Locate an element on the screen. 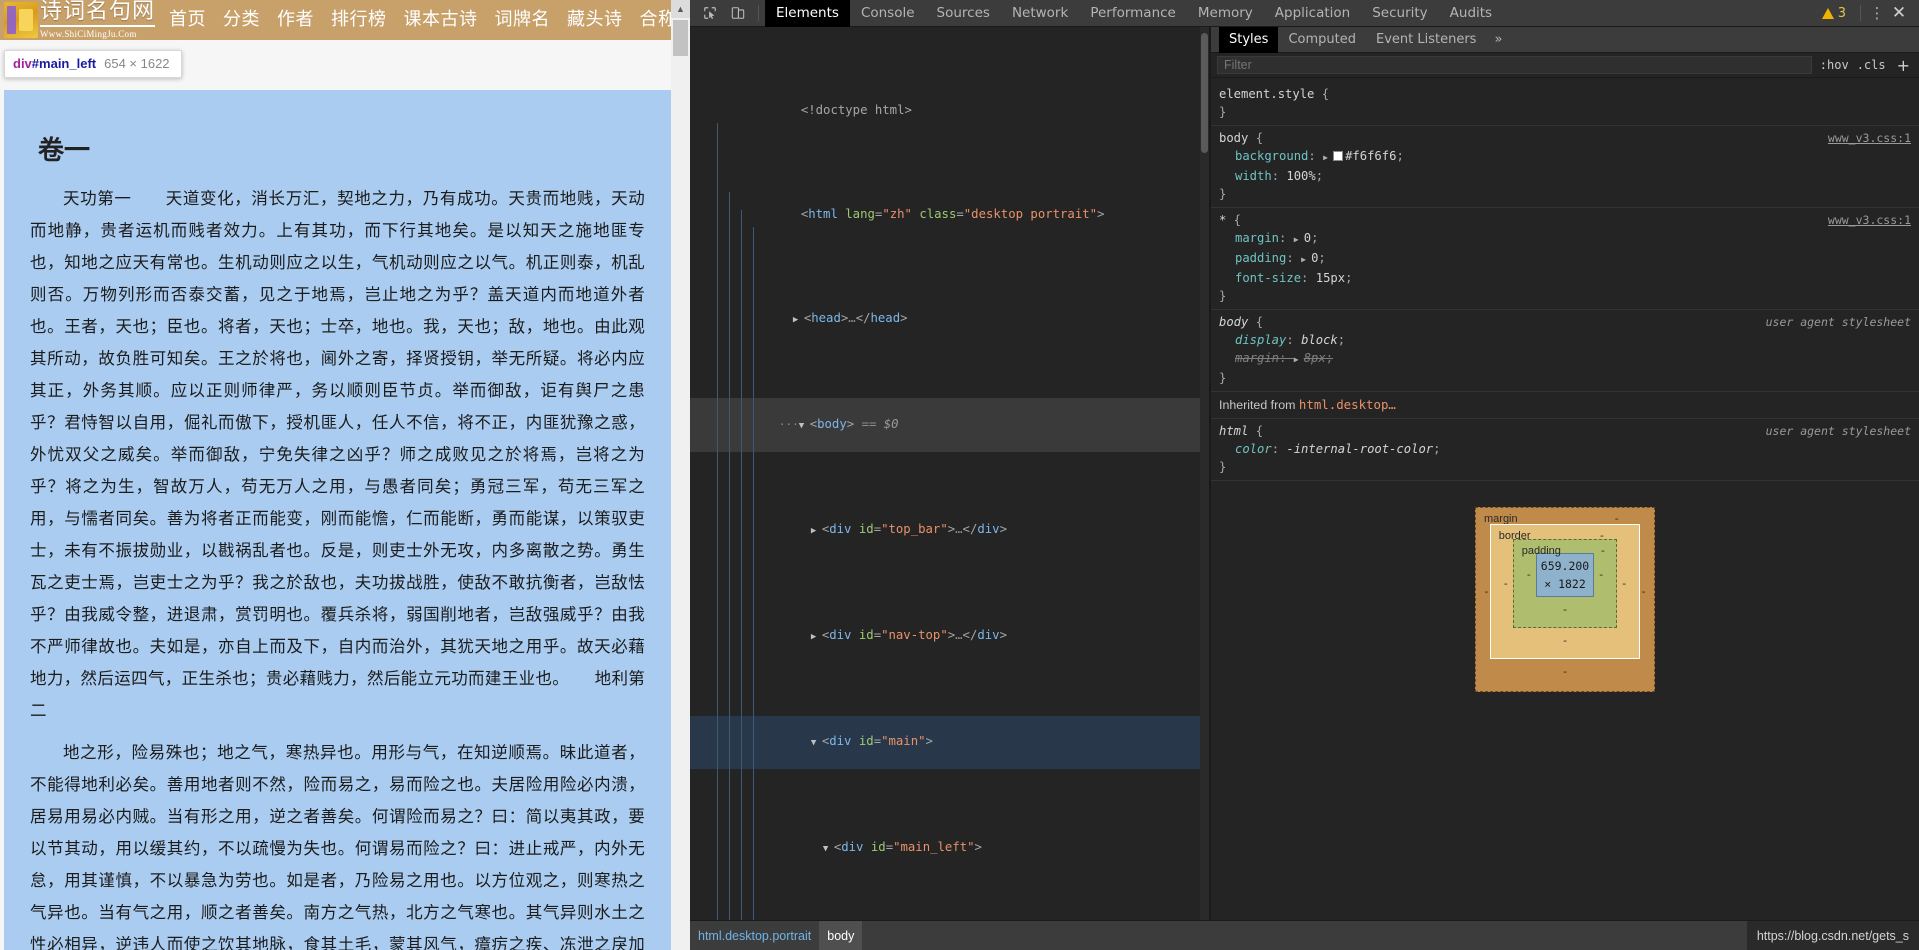  dom-tree-scrollbar is located at coordinates (1204, 473).